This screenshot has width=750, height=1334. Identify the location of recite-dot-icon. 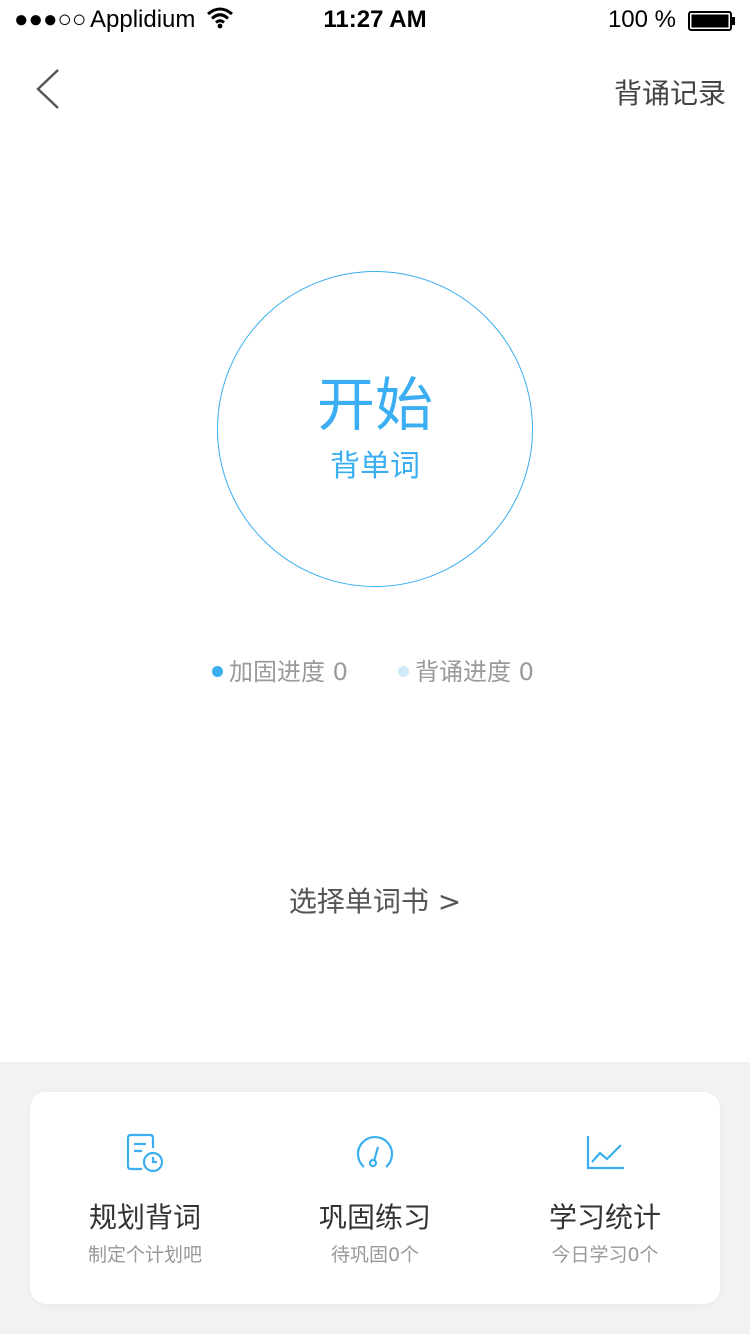
(403, 671).